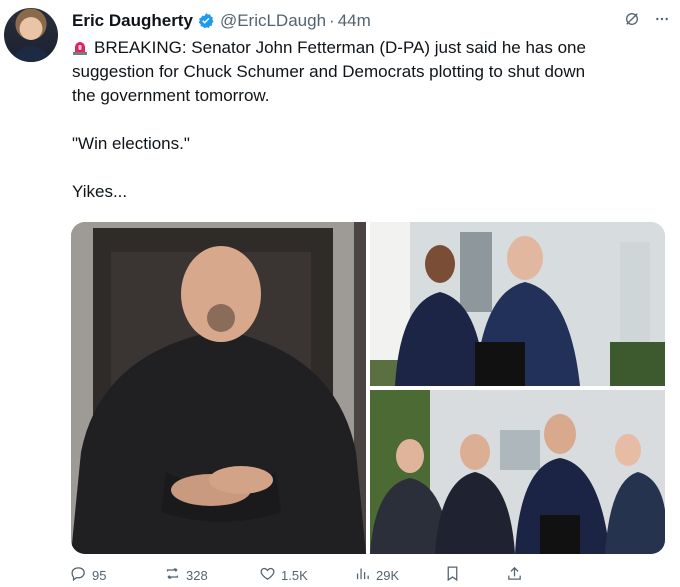 This screenshot has height=587, width=680. What do you see at coordinates (172, 575) in the screenshot?
I see `retweet-icon` at bounding box center [172, 575].